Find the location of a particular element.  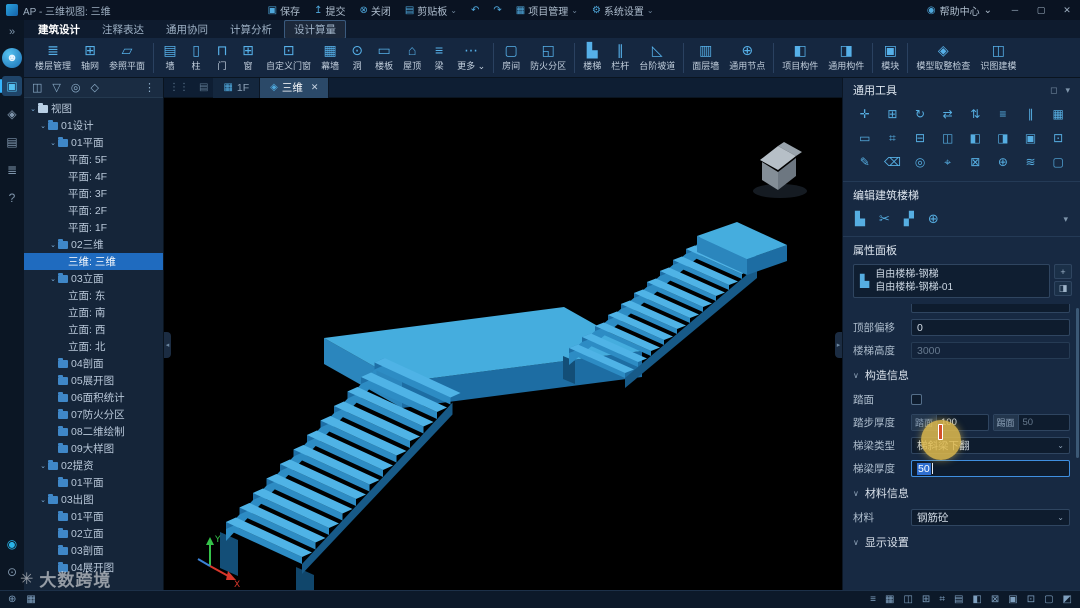

stair-edit-icon-4: ⊕ is located at coordinates (933, 219).